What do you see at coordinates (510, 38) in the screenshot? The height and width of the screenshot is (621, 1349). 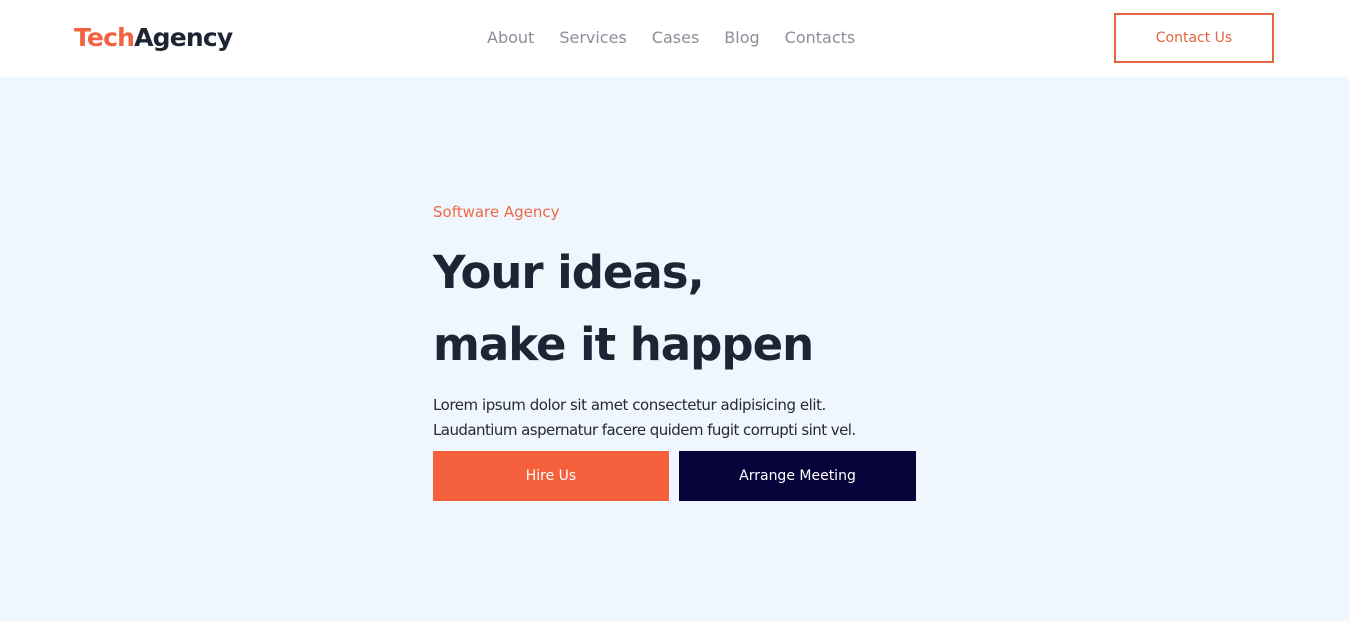 I see `nav-about: About` at bounding box center [510, 38].